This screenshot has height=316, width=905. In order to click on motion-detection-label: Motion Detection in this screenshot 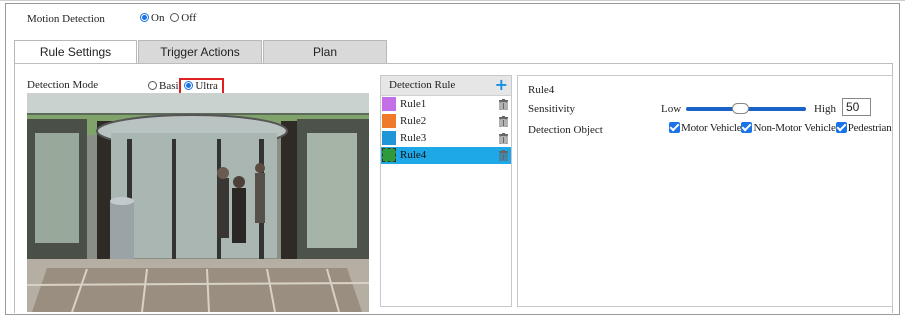, I will do `click(66, 19)`.